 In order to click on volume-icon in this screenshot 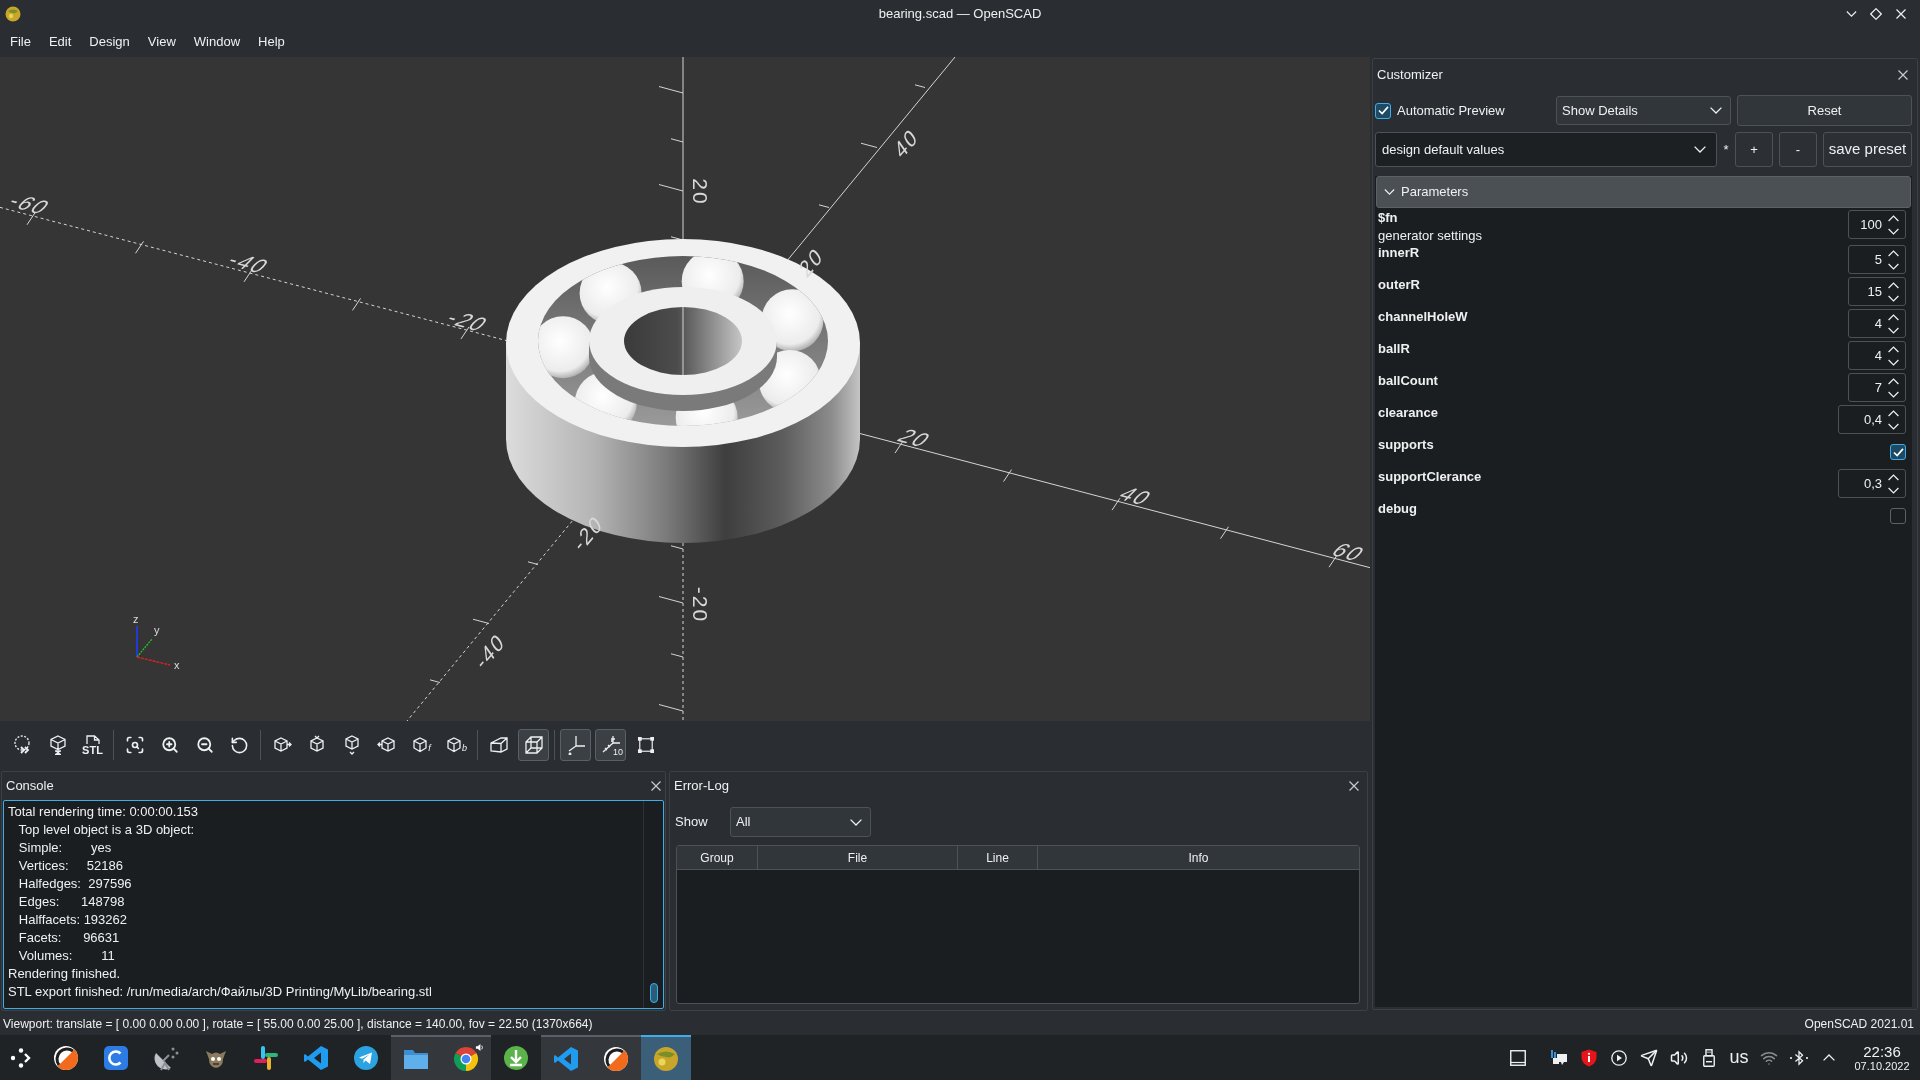, I will do `click(1679, 1057)`.